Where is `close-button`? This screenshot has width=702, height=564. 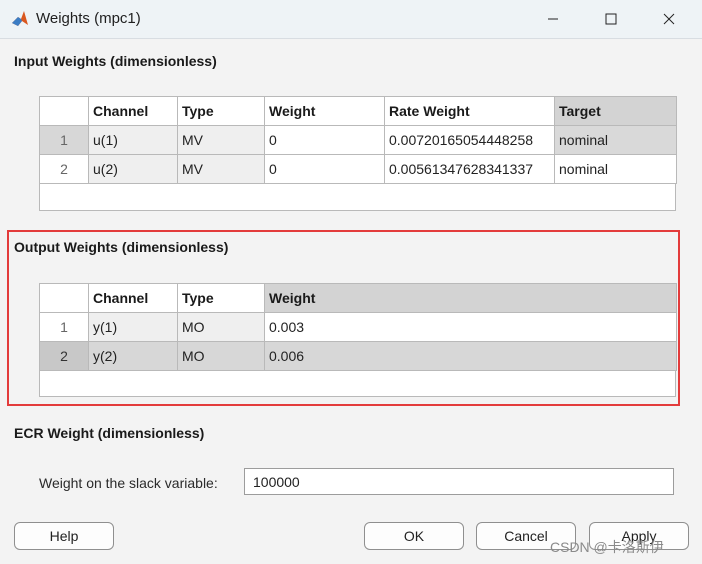 close-button is located at coordinates (669, 19).